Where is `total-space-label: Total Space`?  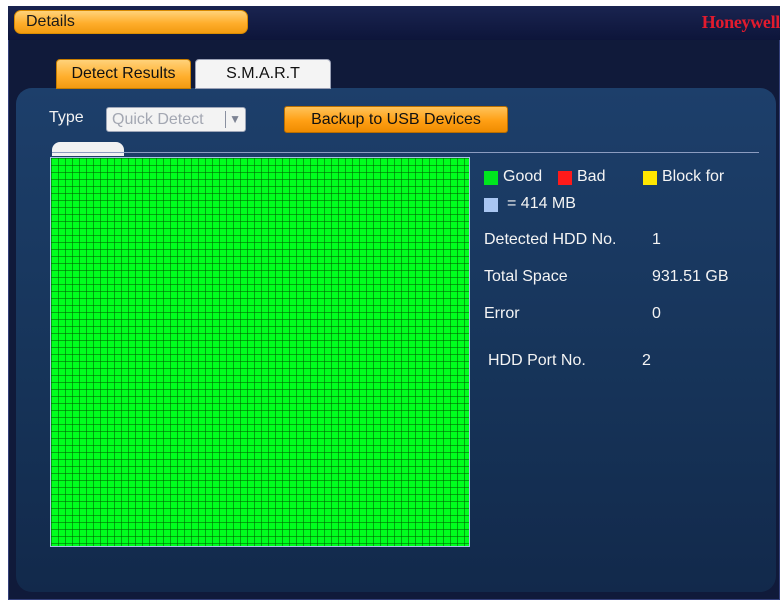 total-space-label: Total Space is located at coordinates (526, 276).